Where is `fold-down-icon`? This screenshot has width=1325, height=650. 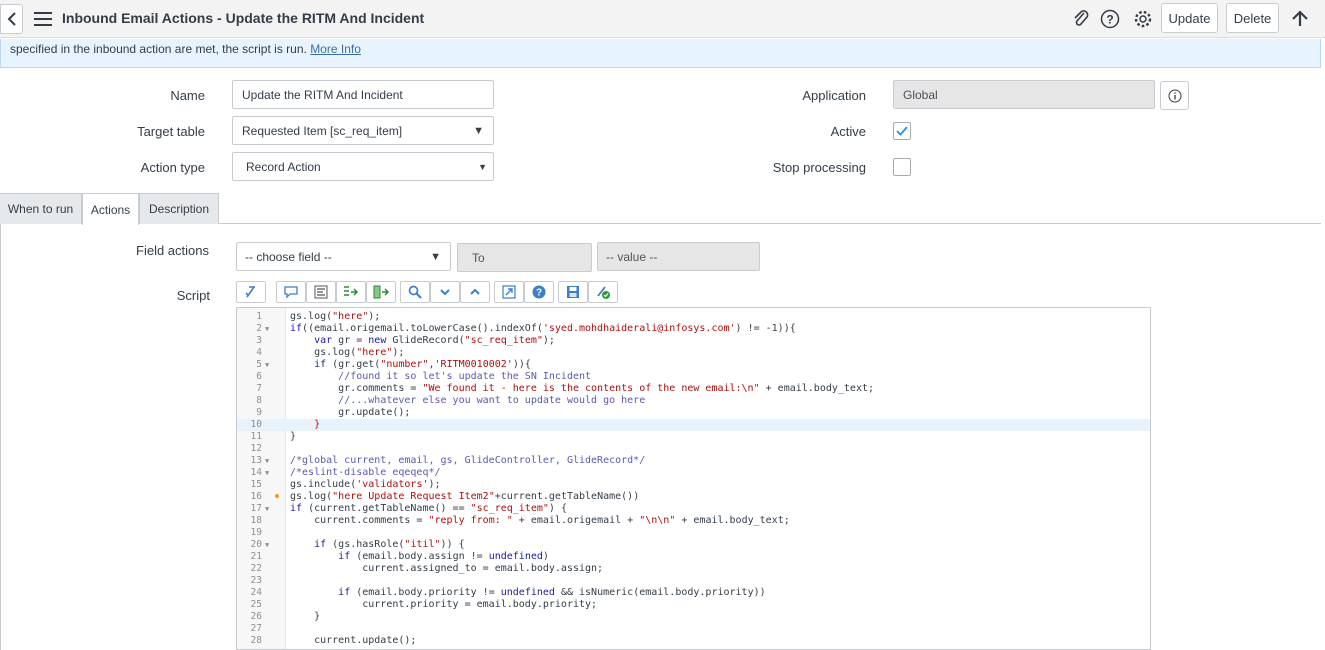
fold-down-icon is located at coordinates (445, 292).